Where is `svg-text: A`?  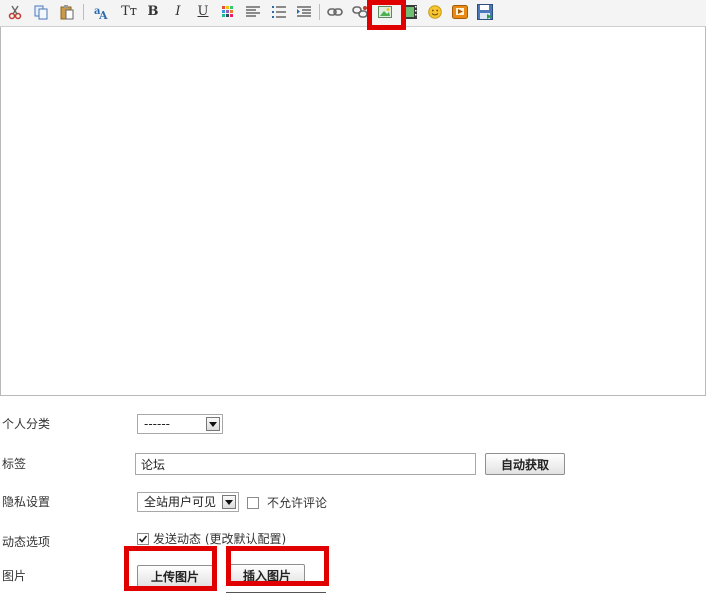
svg-text: A is located at coordinates (103, 14).